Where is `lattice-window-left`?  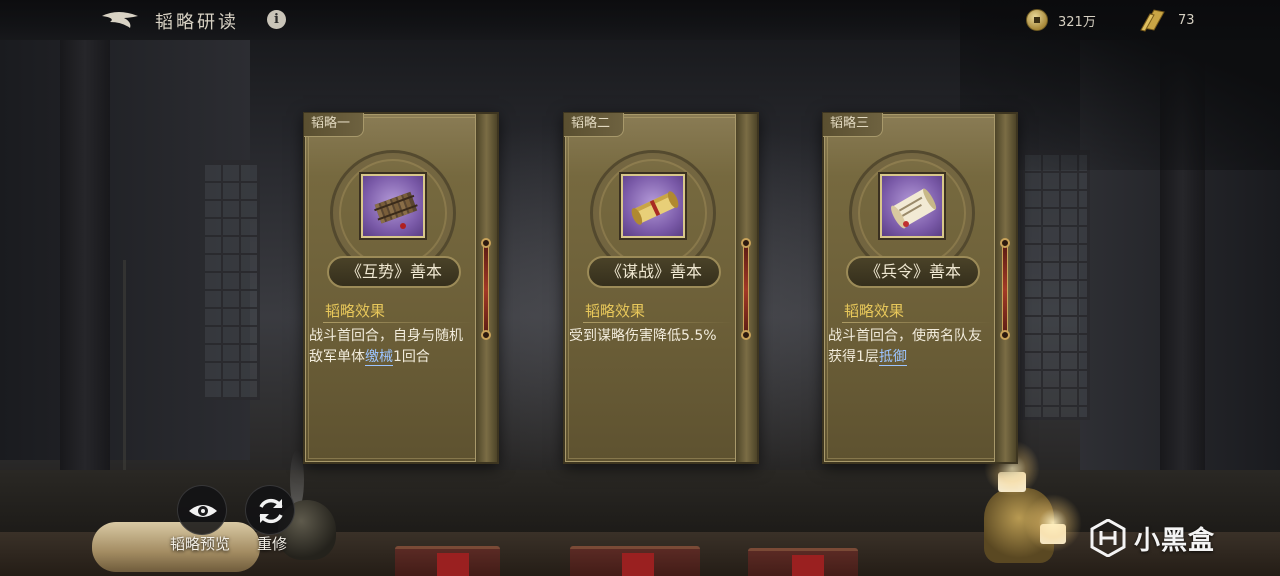 lattice-window-left is located at coordinates (230, 280).